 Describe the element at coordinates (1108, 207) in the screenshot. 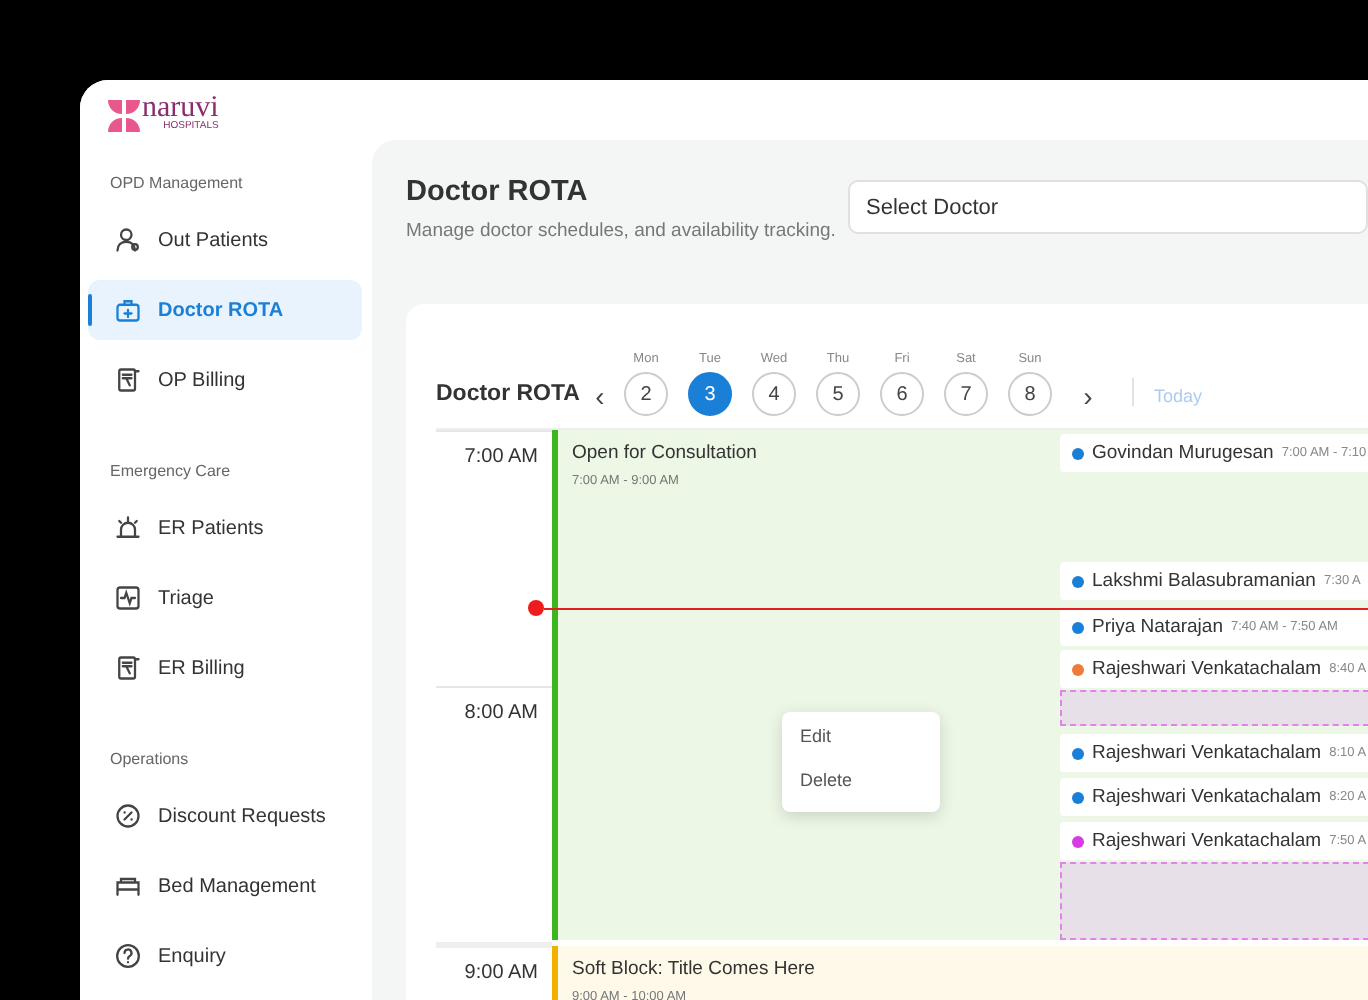

I see `doctor-select: Select Doctor` at that location.